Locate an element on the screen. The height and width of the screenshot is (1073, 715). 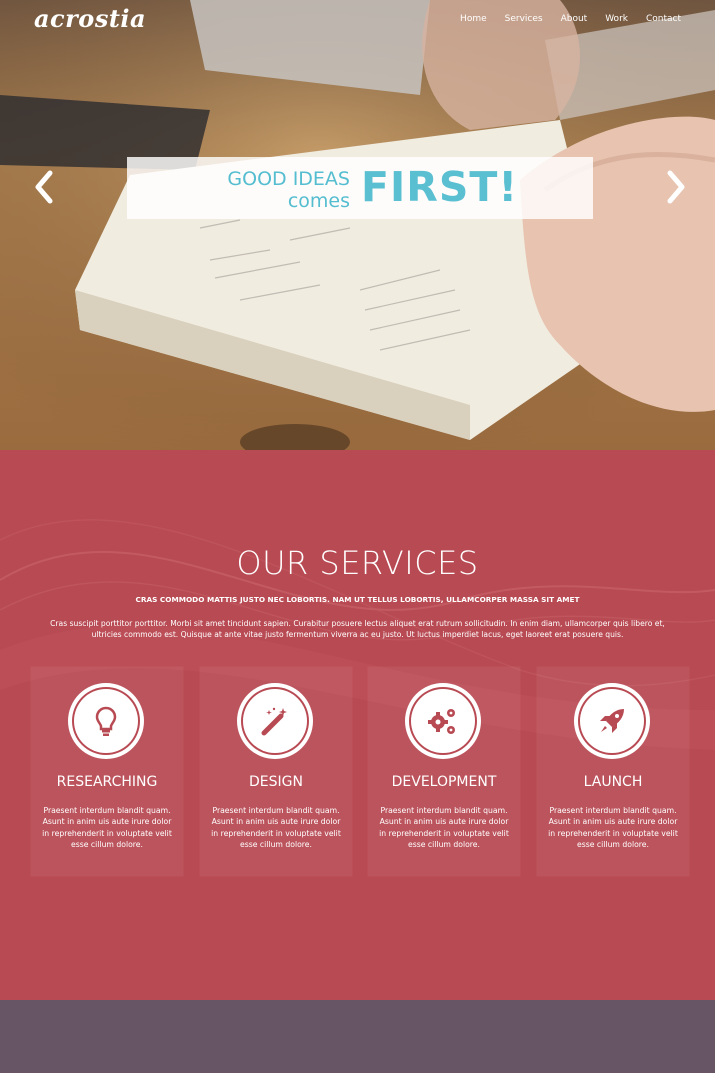
hero-banner: GOOD IDEAS comes FIRST! is located at coordinates (360, 188).